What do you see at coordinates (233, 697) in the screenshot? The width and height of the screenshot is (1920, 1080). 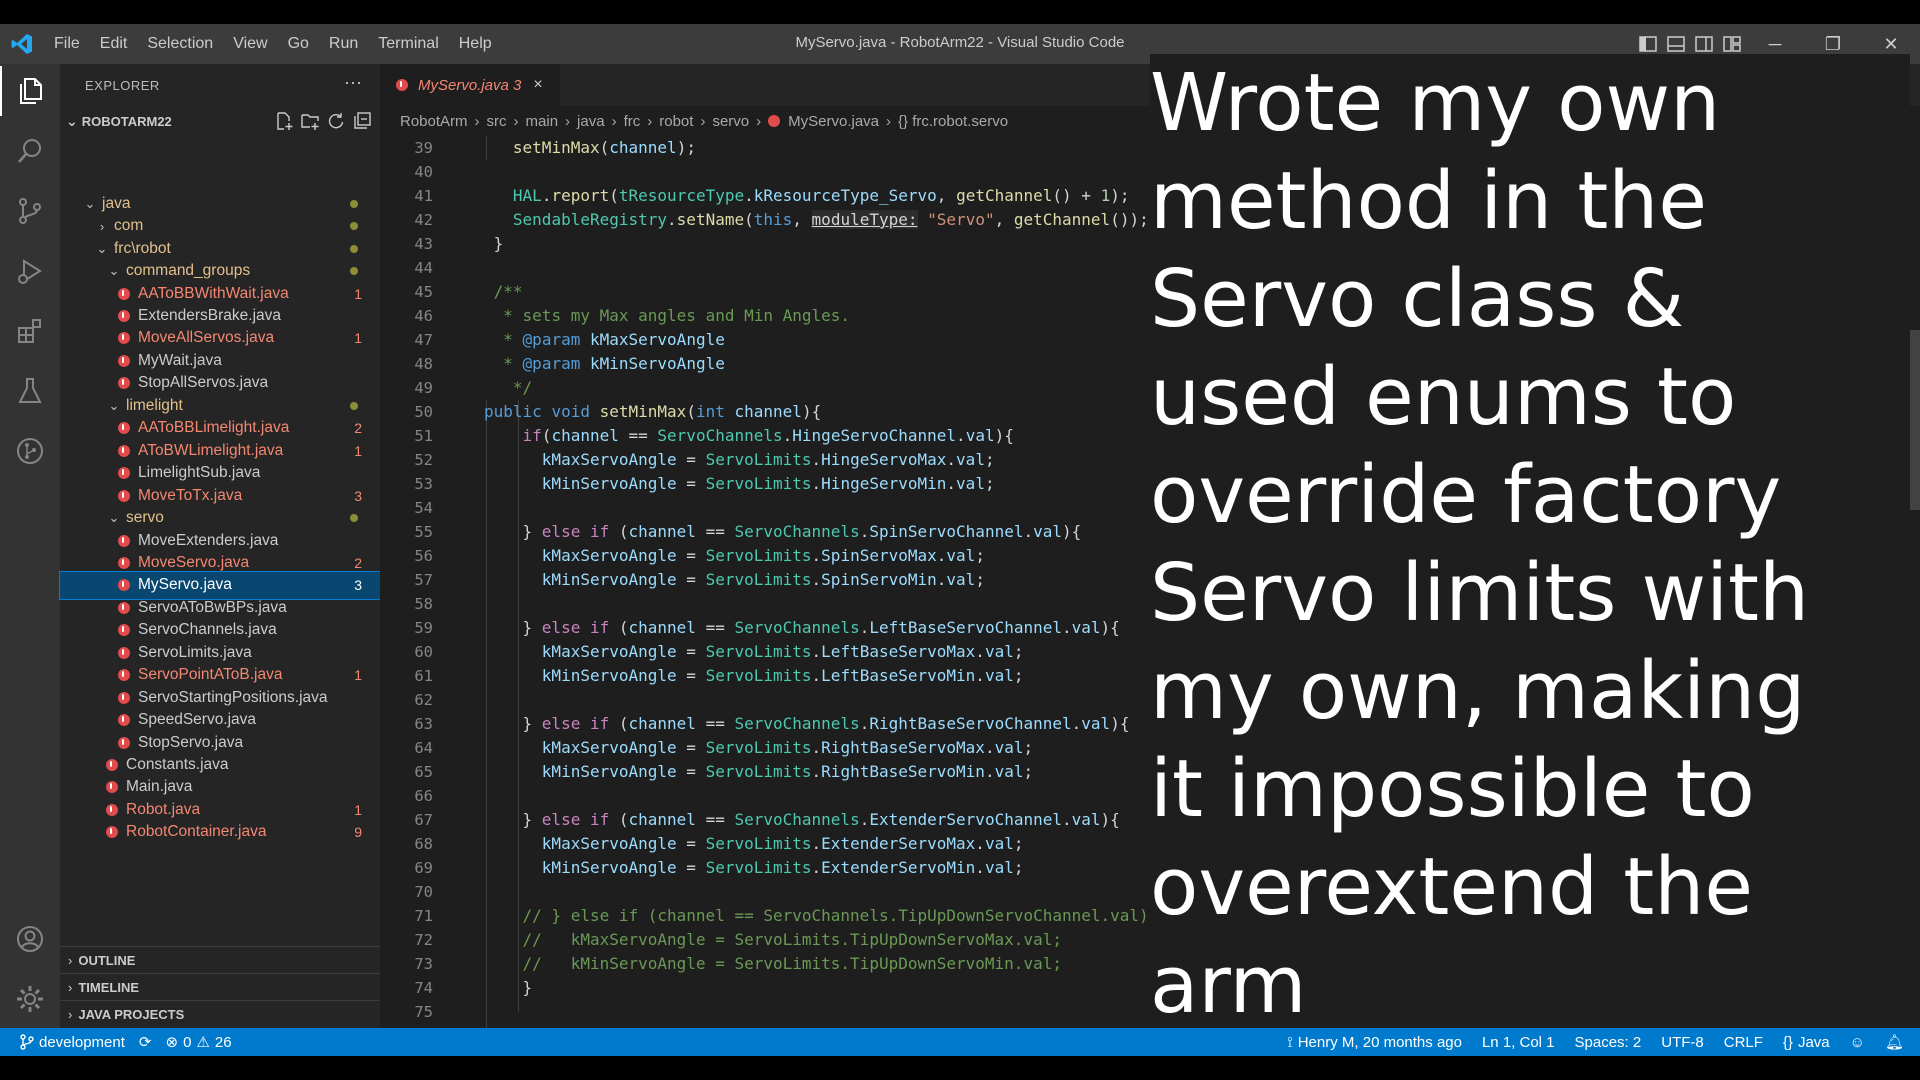 I see `tree-item-label: ServoStartingPositions.java` at bounding box center [233, 697].